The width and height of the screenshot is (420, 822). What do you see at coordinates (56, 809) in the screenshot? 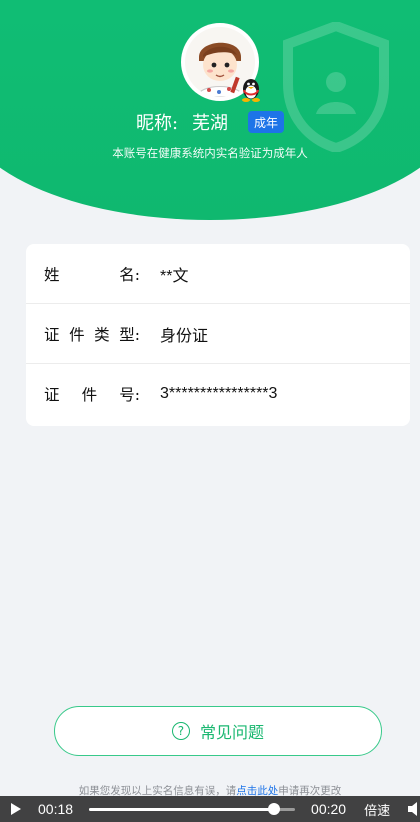
I see `current-time: 00:18` at bounding box center [56, 809].